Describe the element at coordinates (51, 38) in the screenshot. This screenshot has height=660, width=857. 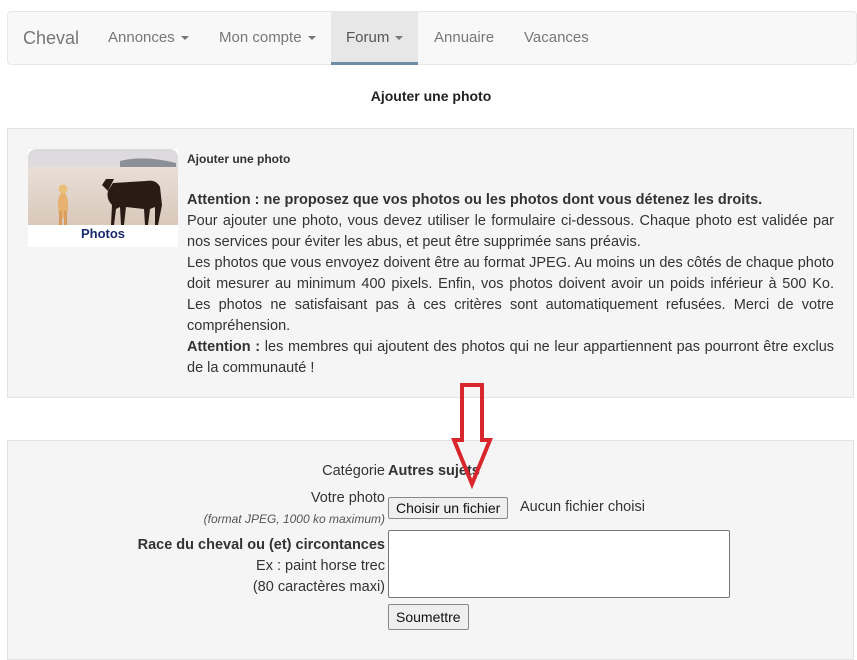
I see `brand-link: Cheval` at that location.